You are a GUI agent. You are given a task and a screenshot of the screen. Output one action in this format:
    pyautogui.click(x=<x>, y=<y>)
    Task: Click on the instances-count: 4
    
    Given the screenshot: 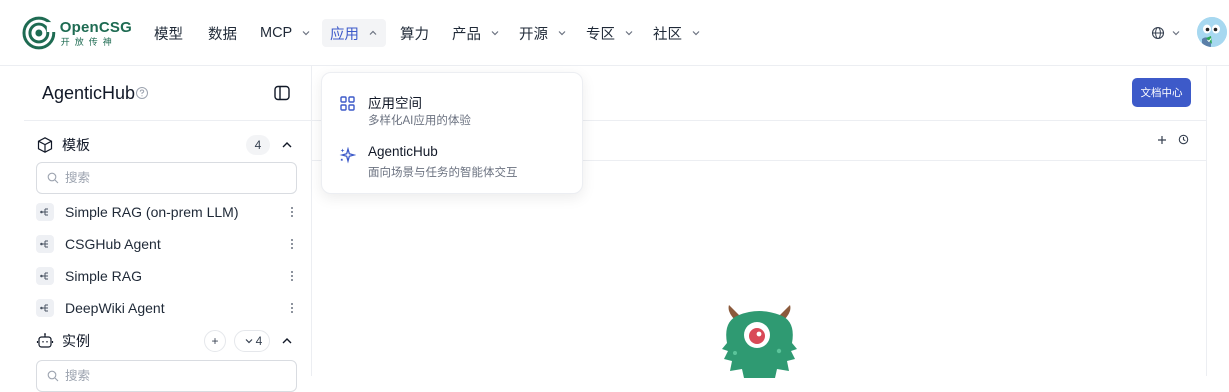 What is the action you would take?
    pyautogui.click(x=259, y=341)
    